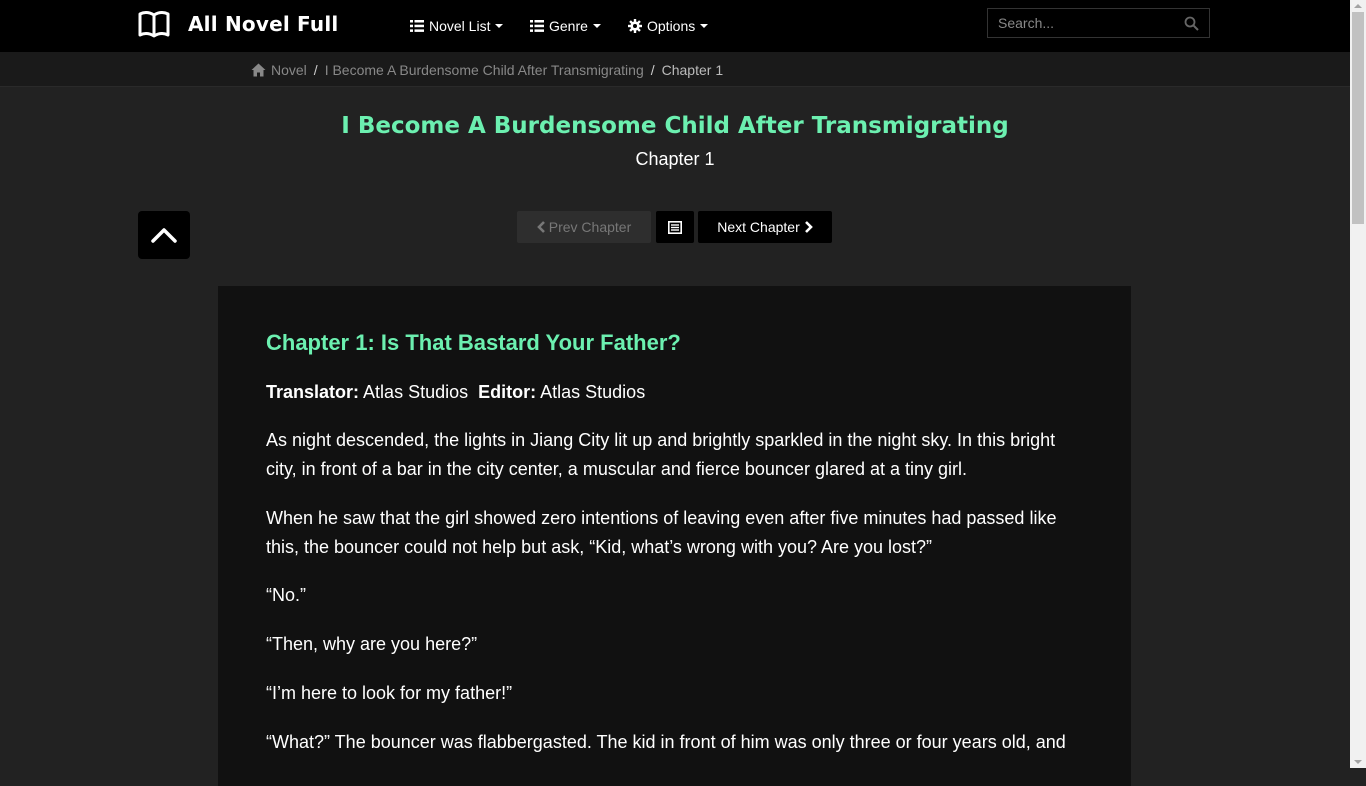 The height and width of the screenshot is (786, 1366). I want to click on nav-genre: Genre, so click(565, 26).